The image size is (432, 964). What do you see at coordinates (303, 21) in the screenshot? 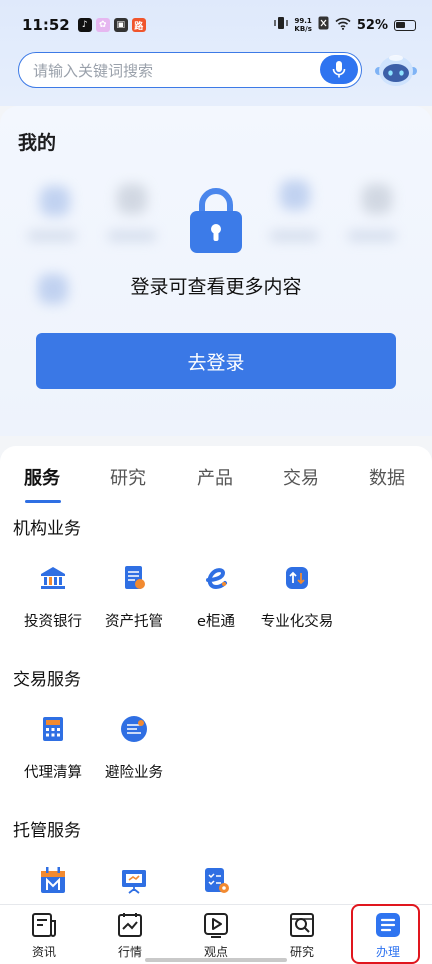
I see `net-speed-value: 99.1` at bounding box center [303, 21].